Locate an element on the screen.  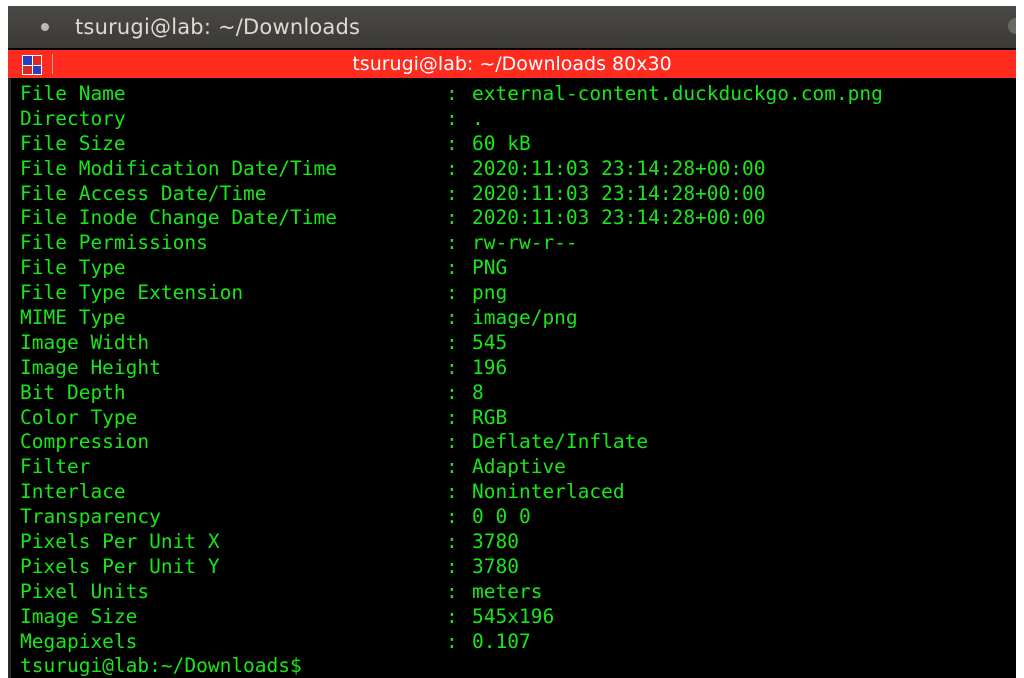
field-value: 545 is located at coordinates (490, 342).